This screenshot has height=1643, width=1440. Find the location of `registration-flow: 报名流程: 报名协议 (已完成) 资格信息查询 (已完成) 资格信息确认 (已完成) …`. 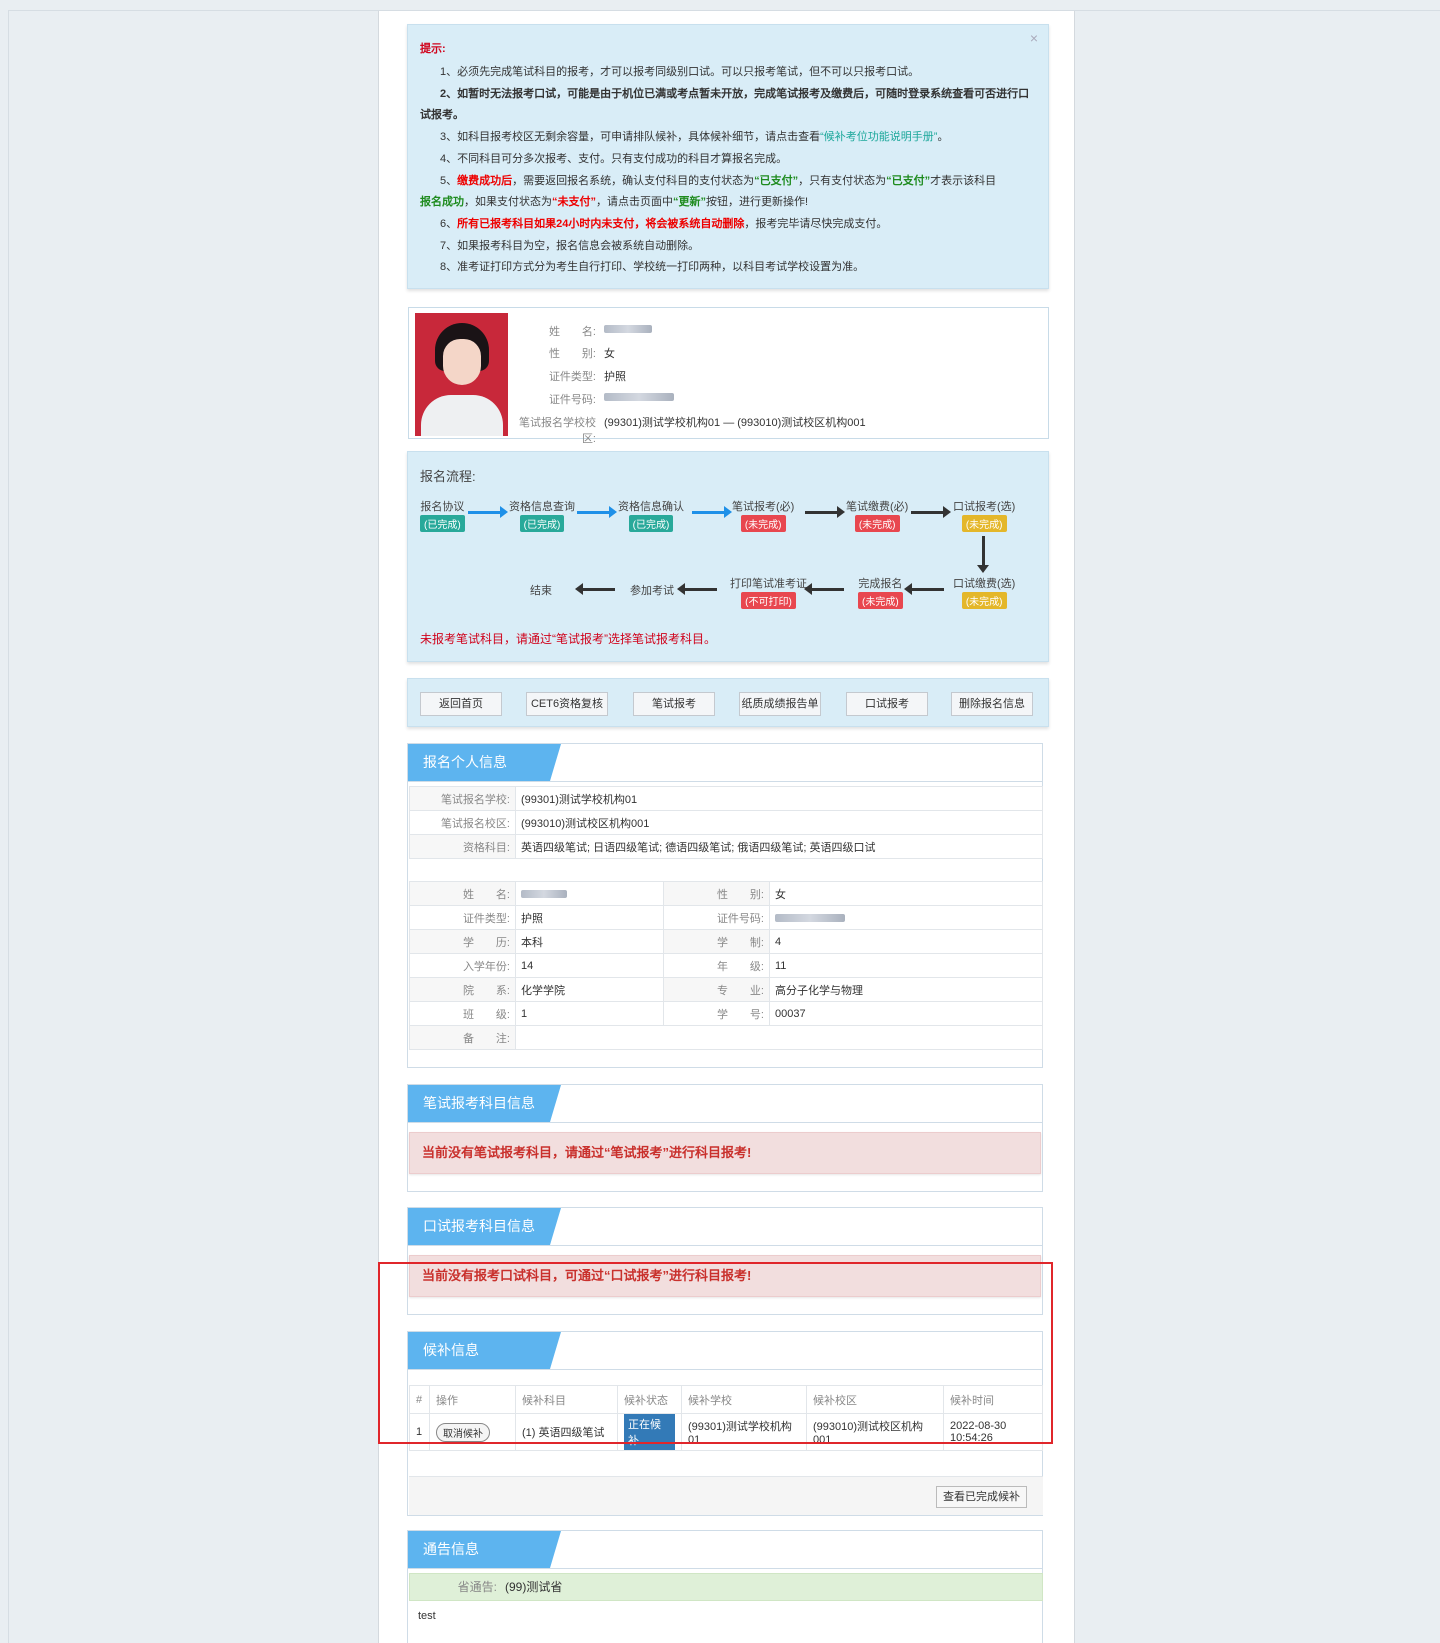

registration-flow: 报名流程: 报名协议 (已完成) 资格信息查询 (已完成) 资格信息确认 (已完成) … is located at coordinates (728, 556).